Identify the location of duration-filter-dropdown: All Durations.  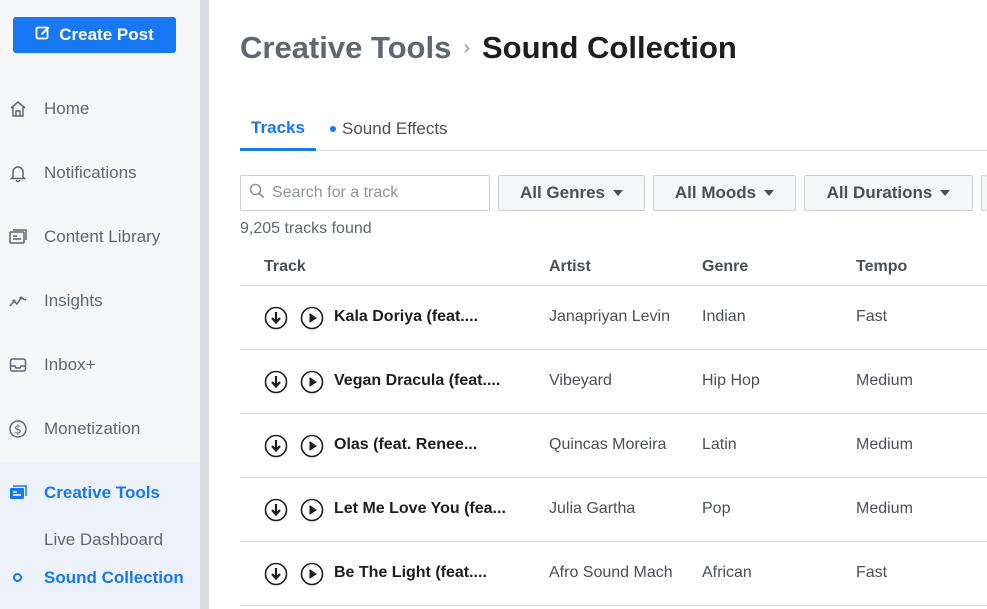
(888, 193).